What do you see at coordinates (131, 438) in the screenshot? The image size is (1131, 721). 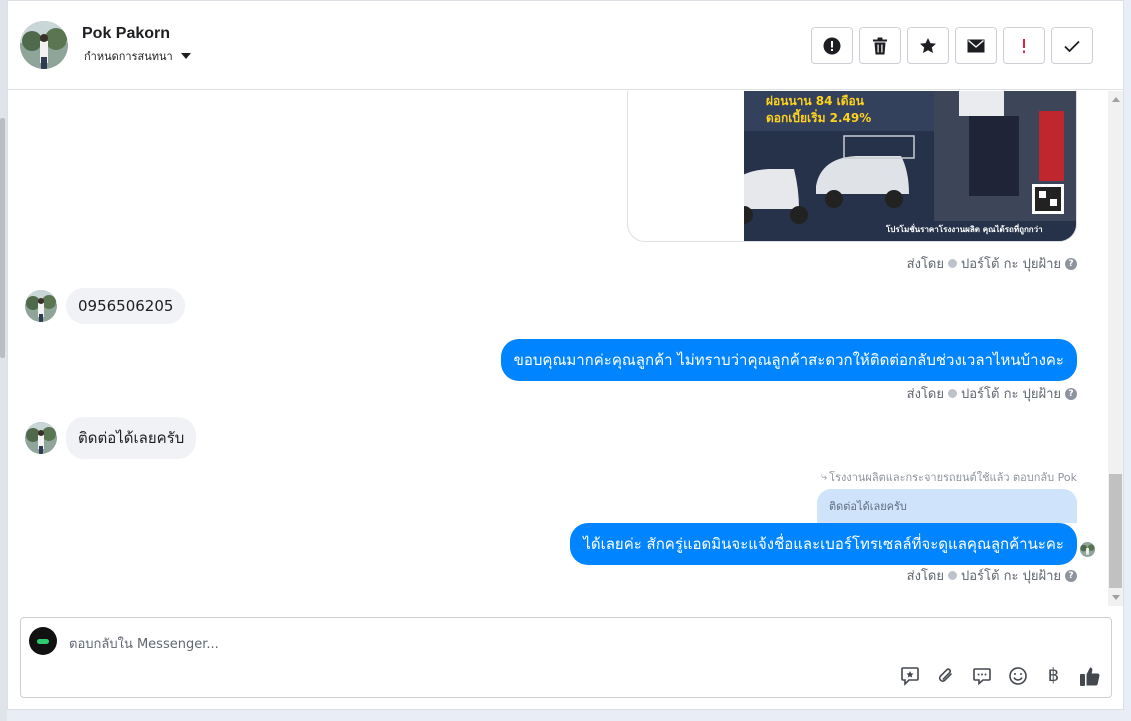 I see `incoming-message: ติดต่อได้เลยครับ` at bounding box center [131, 438].